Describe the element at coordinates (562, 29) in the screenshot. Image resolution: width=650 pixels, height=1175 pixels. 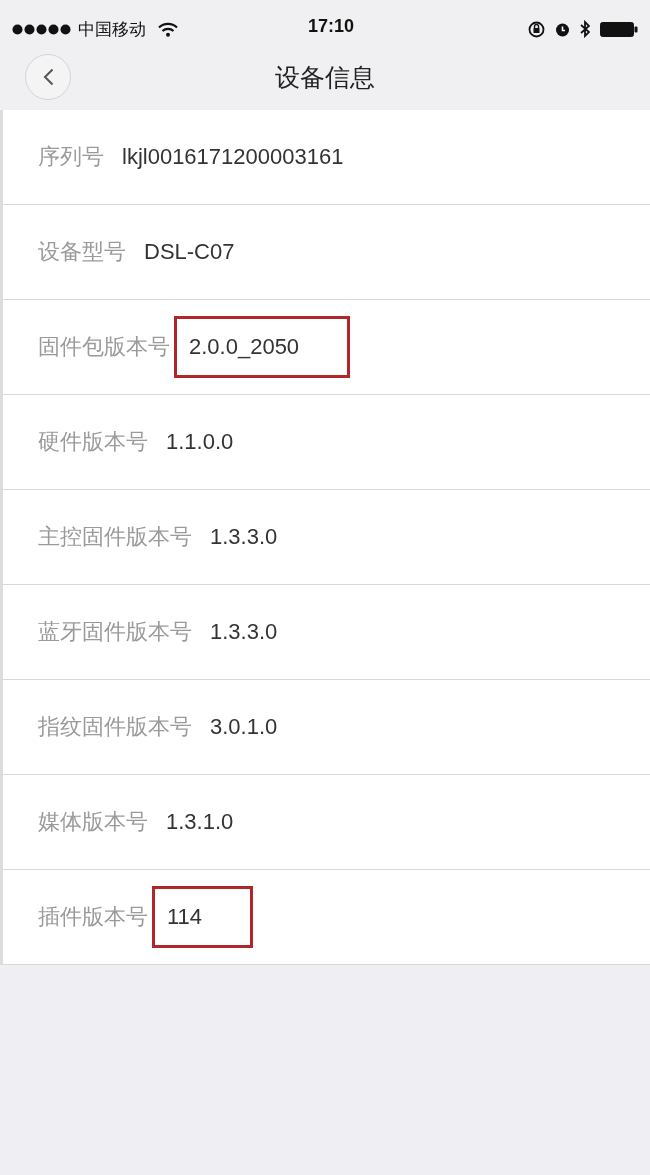
I see `clock-icon` at that location.